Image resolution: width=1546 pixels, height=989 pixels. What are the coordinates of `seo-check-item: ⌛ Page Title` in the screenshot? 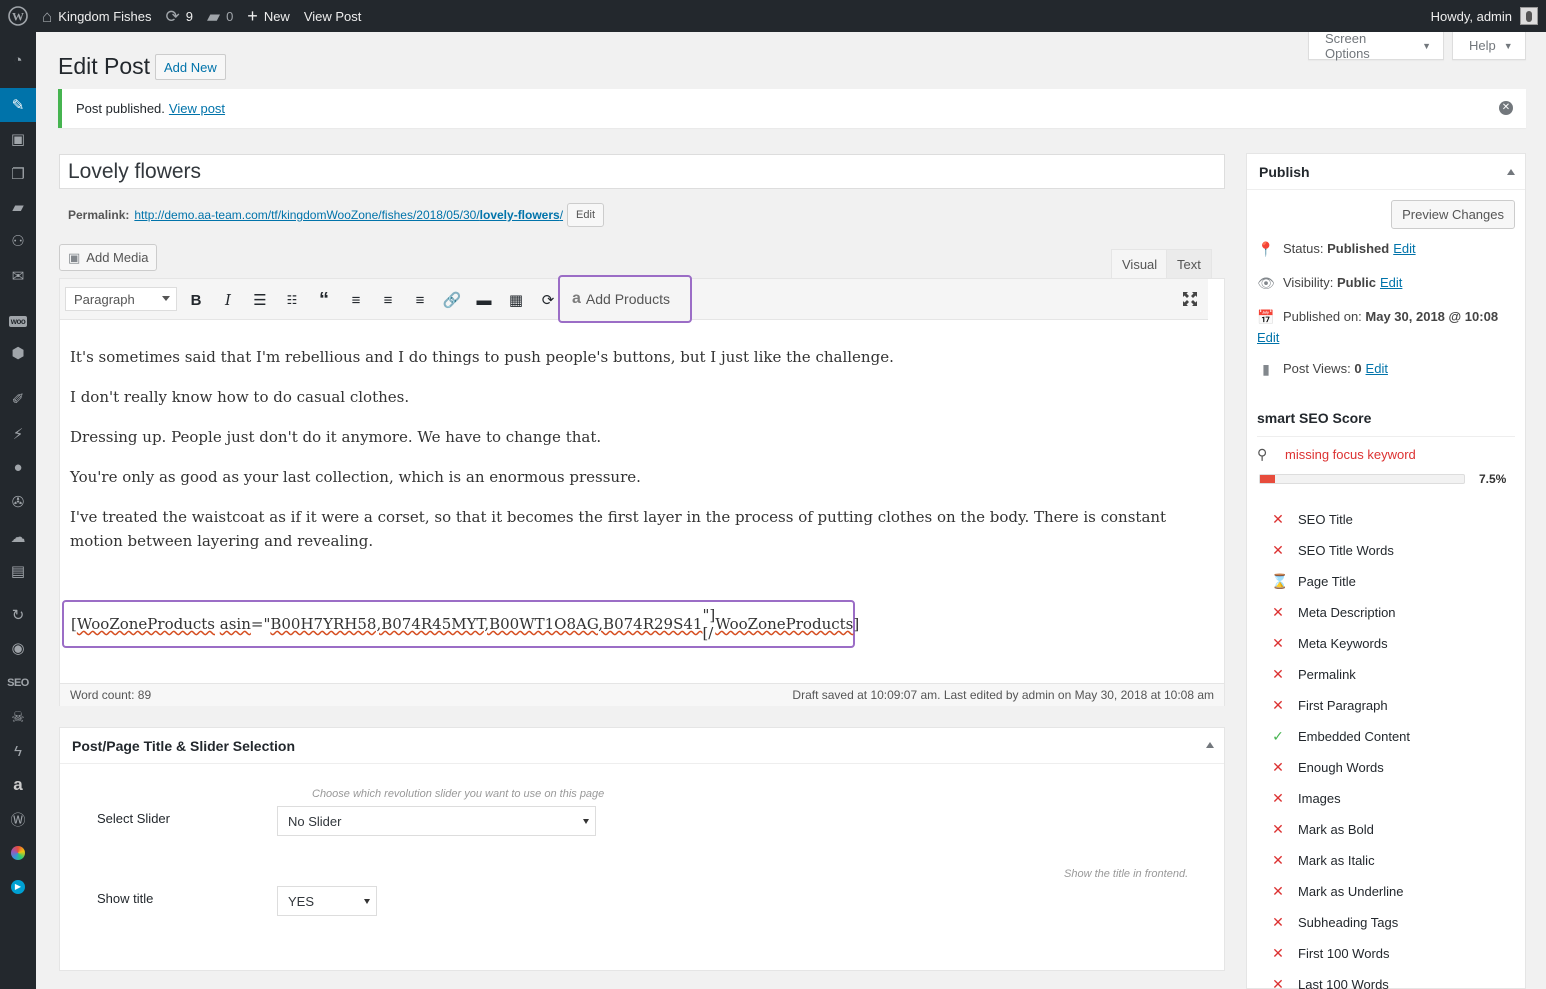 It's located at (1313, 581).